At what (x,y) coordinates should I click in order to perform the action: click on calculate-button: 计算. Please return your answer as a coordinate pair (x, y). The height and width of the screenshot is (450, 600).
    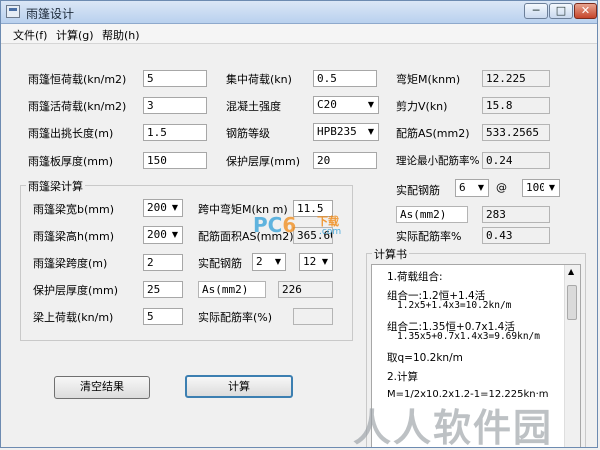
    Looking at the image, I should click on (239, 386).